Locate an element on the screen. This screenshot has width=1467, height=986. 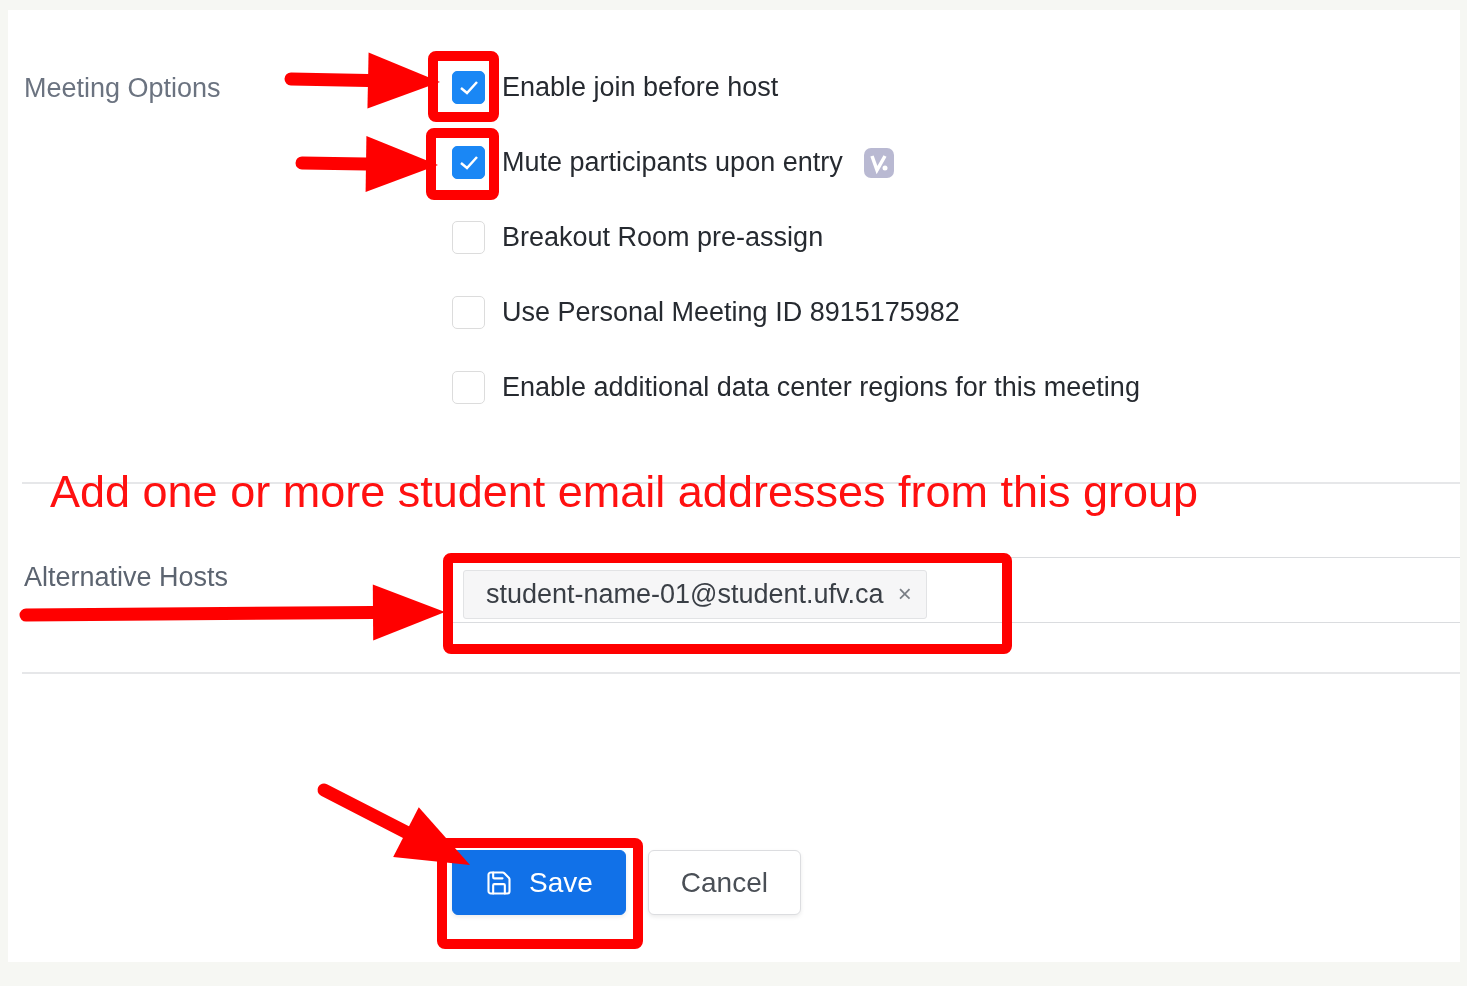
feature-badge-icon is located at coordinates (878, 162).